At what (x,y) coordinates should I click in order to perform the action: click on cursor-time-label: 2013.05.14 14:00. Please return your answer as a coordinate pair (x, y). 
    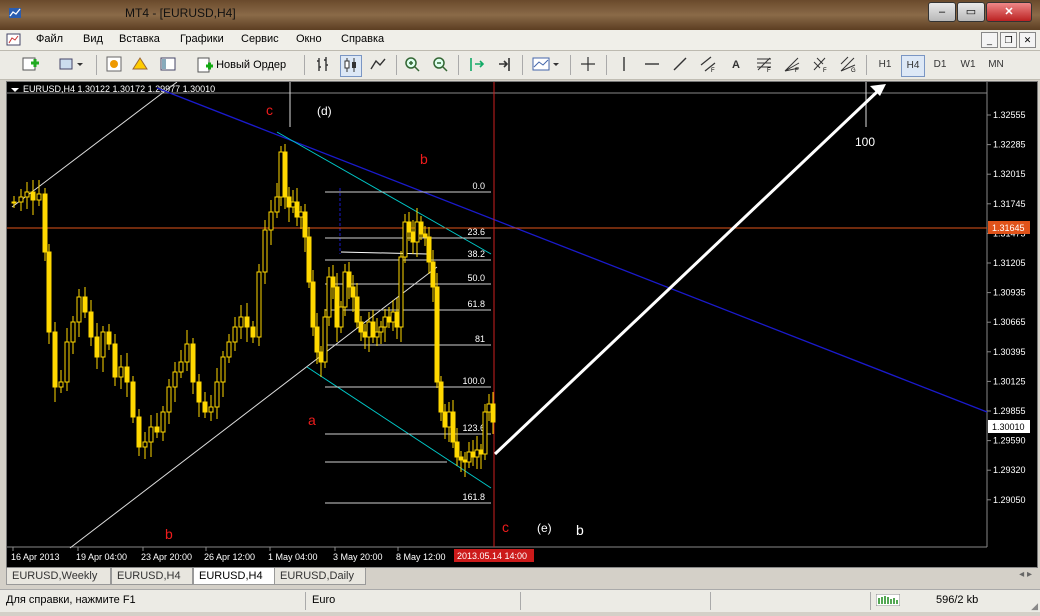
    Looking at the image, I should click on (492, 556).